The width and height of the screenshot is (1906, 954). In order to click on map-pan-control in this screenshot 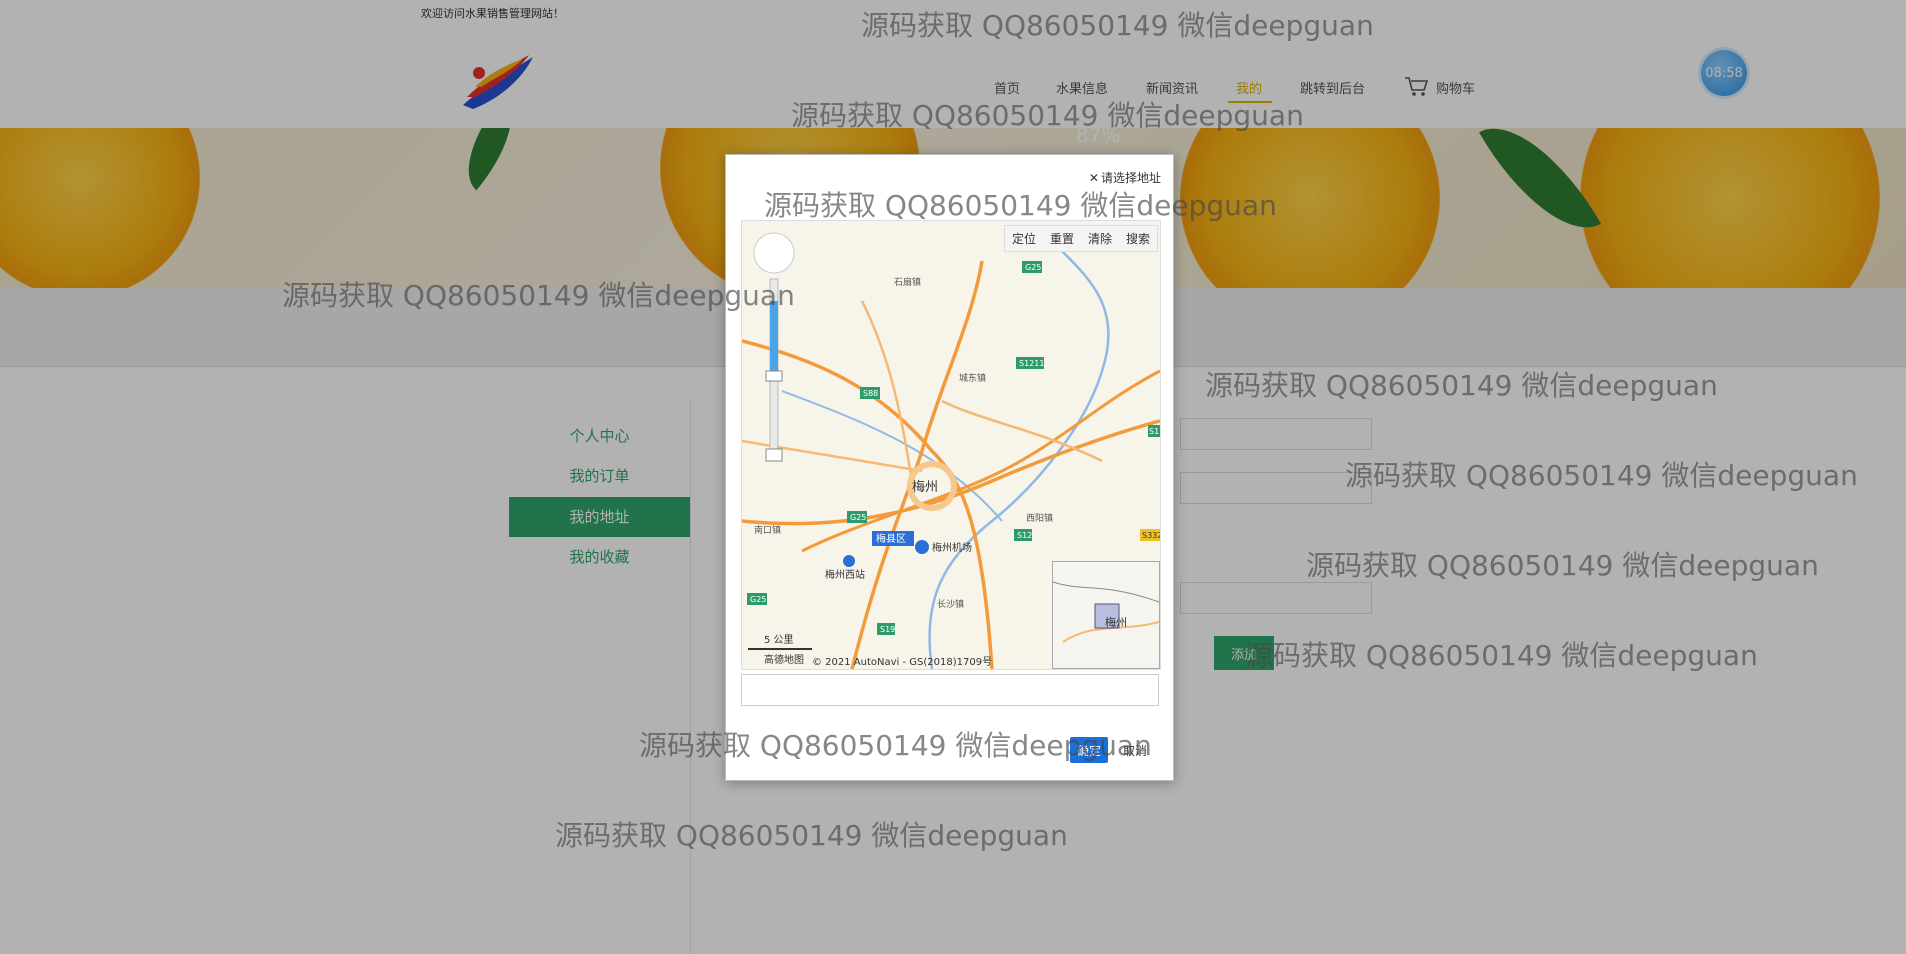, I will do `click(774, 253)`.